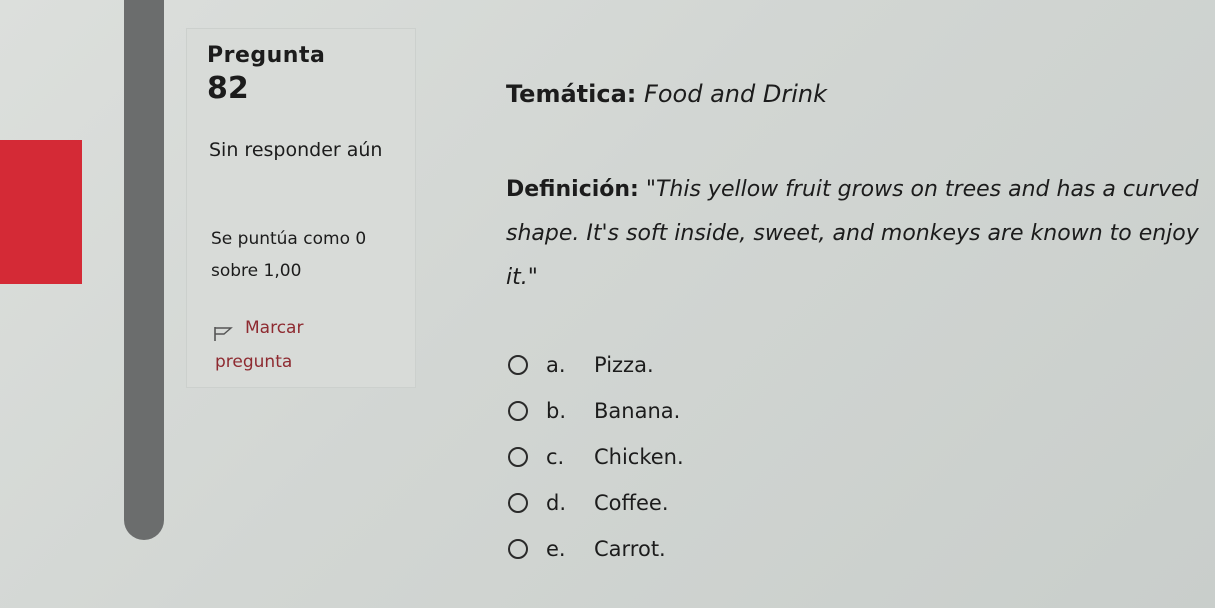 This screenshot has width=1215, height=608. I want to click on flag-outline-icon, so click(224, 330).